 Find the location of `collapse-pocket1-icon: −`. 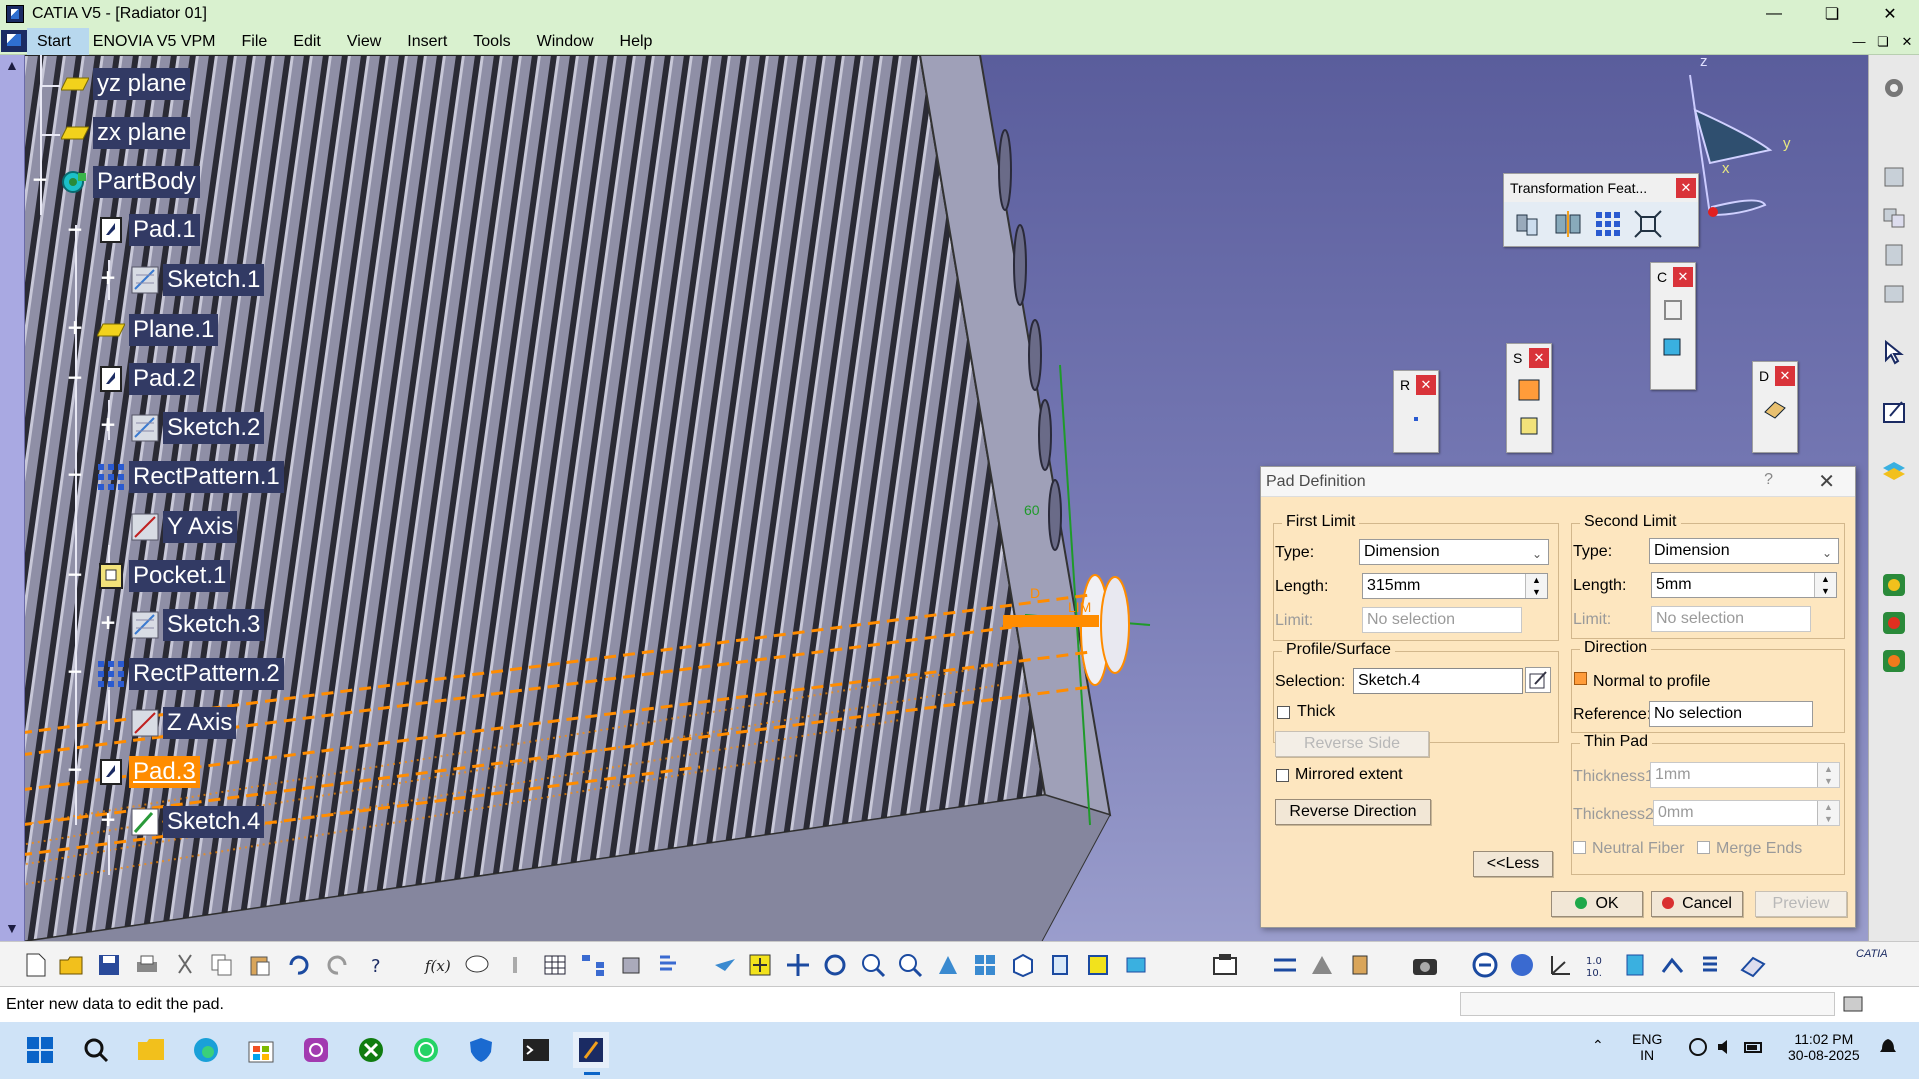

collapse-pocket1-icon: − is located at coordinates (75, 574).